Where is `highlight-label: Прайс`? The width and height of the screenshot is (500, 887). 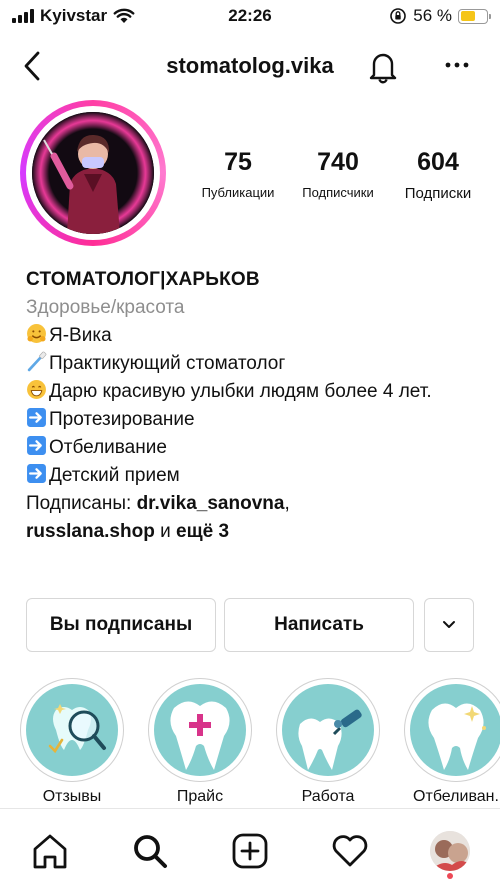 highlight-label: Прайс is located at coordinates (200, 796).